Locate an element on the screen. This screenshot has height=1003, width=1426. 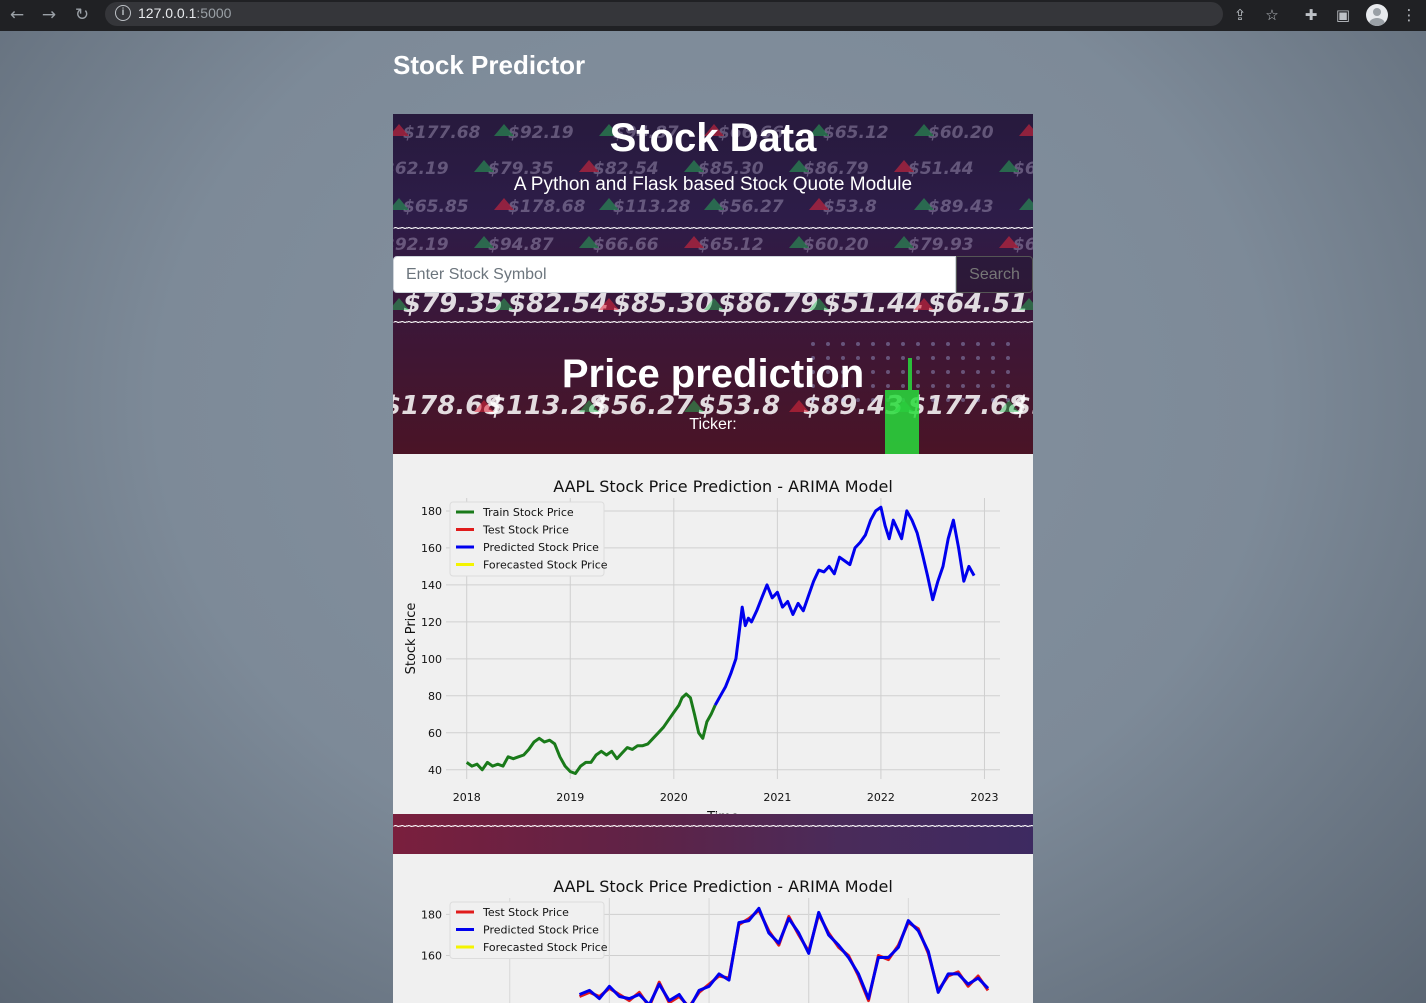
ticker-price-text: $82.54 is located at coordinates (558, 304).